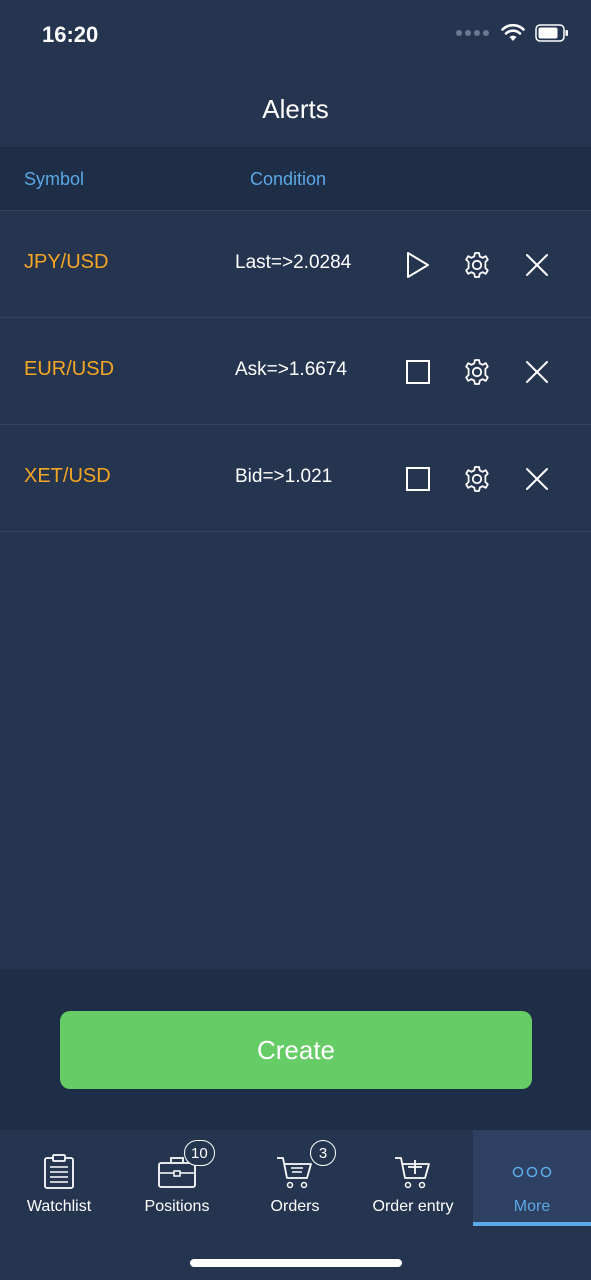 This screenshot has width=591, height=1280. I want to click on wifi-icon, so click(513, 32).